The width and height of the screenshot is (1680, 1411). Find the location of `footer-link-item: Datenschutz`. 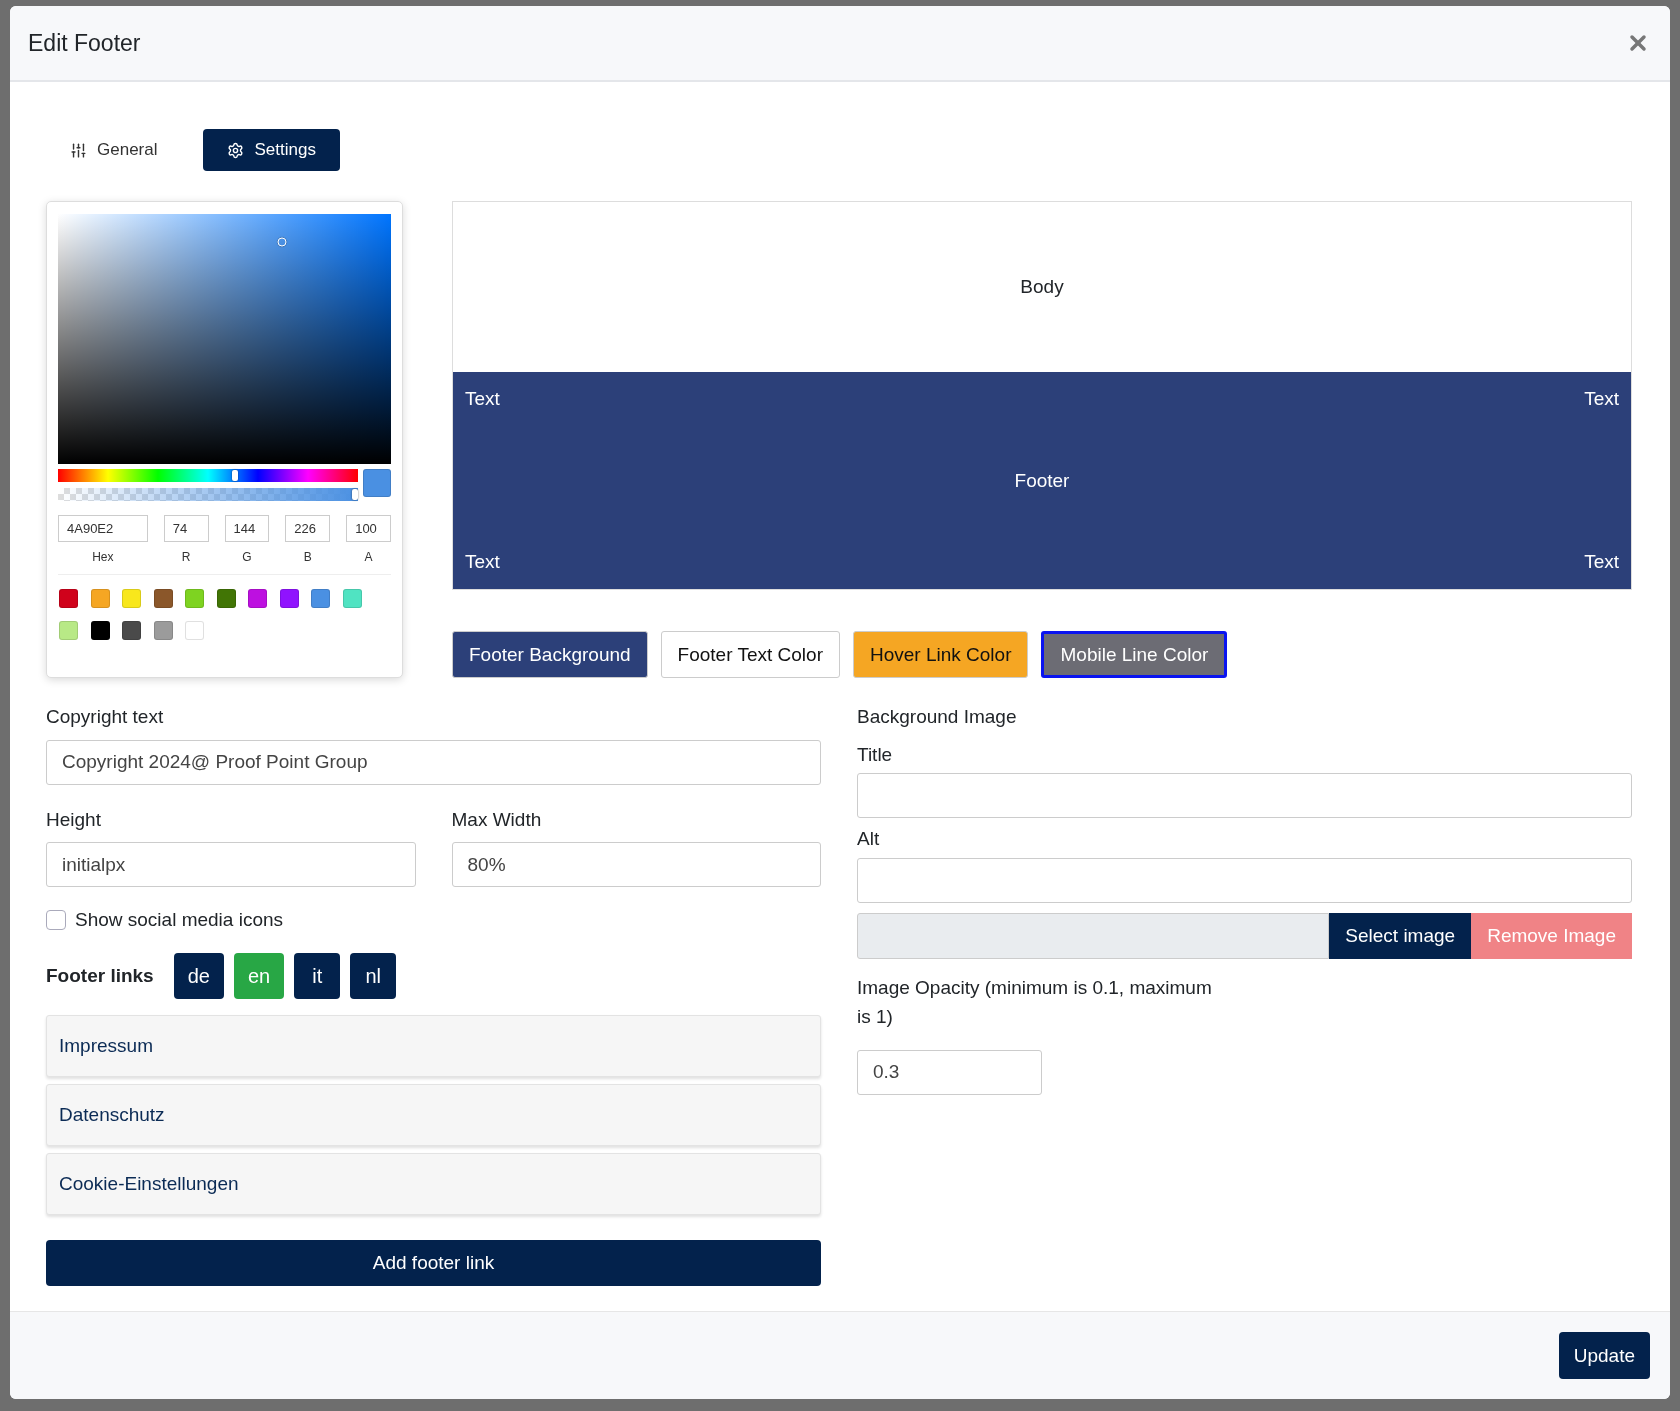

footer-link-item: Datenschutz is located at coordinates (433, 1115).